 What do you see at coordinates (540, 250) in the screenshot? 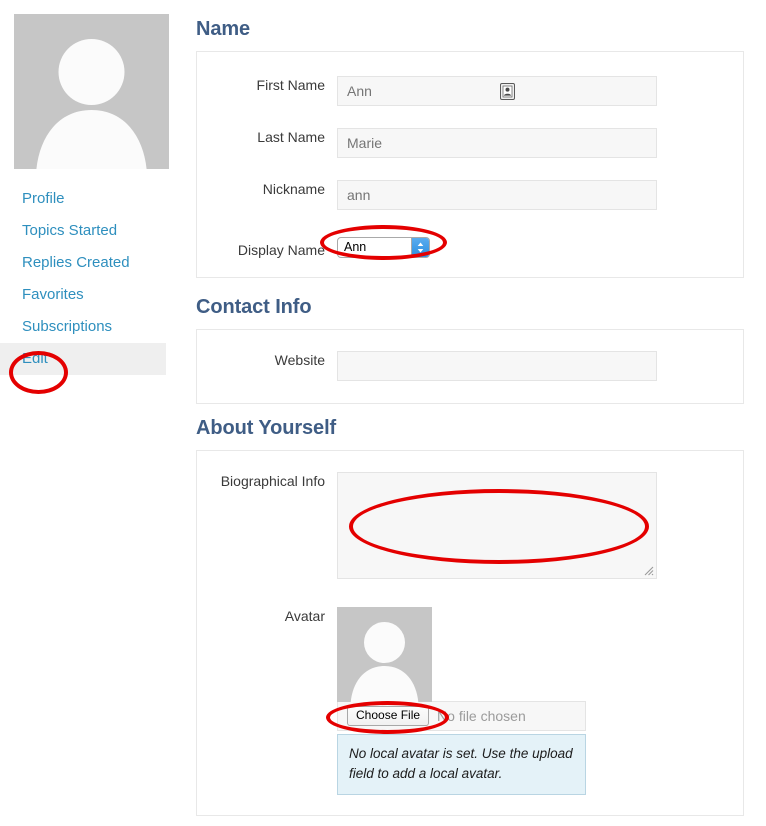
I see `display-name-control: Ann` at bounding box center [540, 250].